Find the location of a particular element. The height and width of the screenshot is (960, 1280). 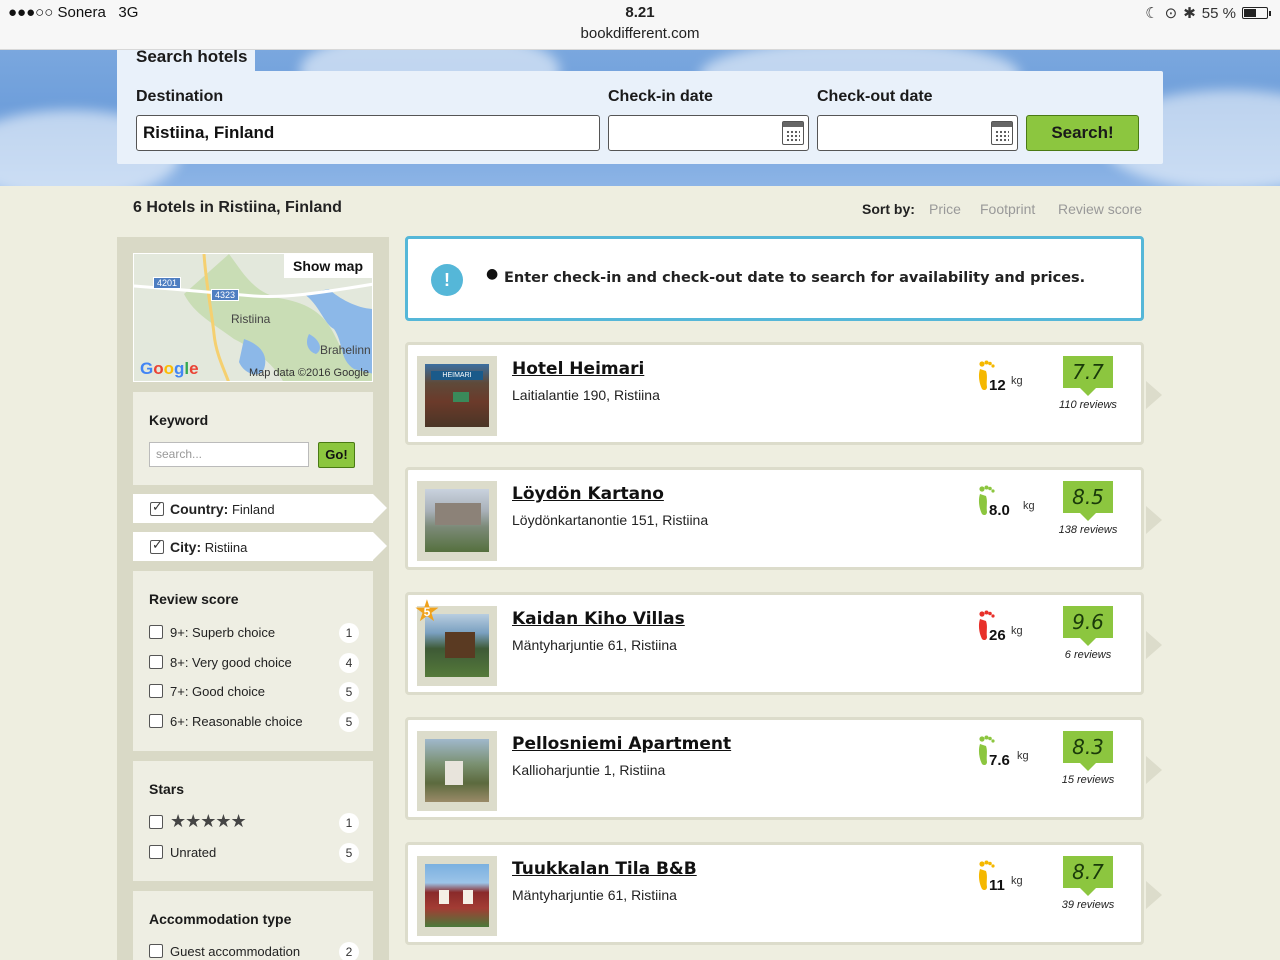

status-icons: ☾ ⊙ ✱ 55 % is located at coordinates (1208, 13).